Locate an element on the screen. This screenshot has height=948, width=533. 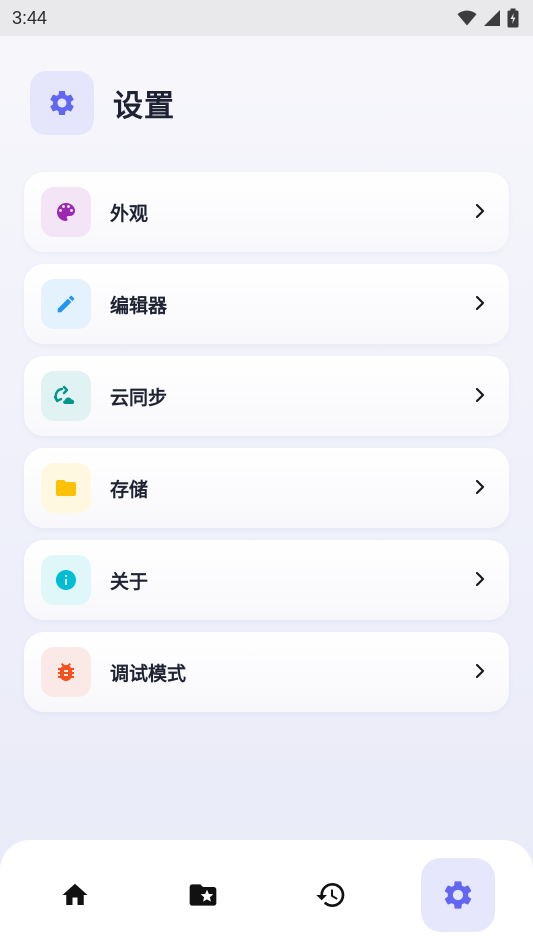
pencil-icon is located at coordinates (66, 304).